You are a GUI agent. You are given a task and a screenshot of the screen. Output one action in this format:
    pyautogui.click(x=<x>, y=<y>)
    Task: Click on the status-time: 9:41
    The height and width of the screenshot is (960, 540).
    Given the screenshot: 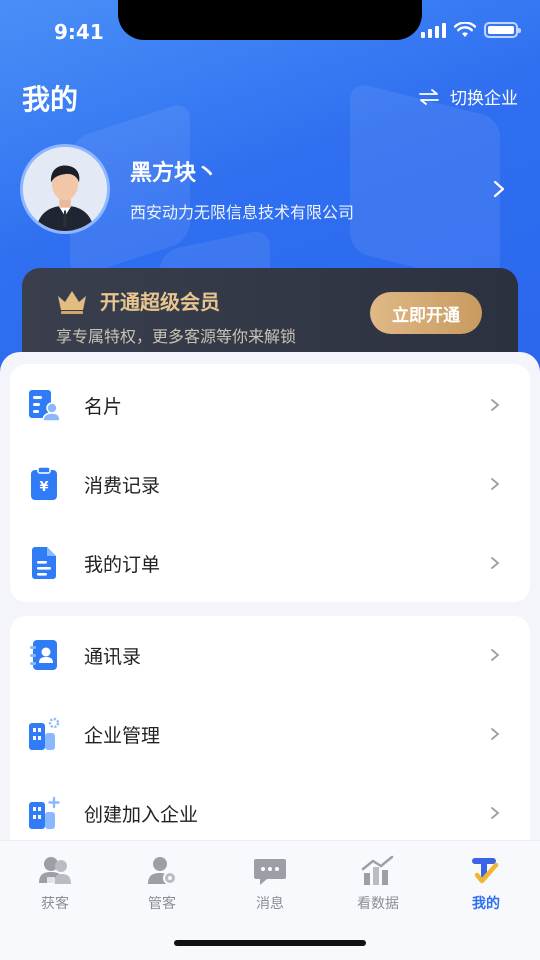 What is the action you would take?
    pyautogui.click(x=79, y=32)
    